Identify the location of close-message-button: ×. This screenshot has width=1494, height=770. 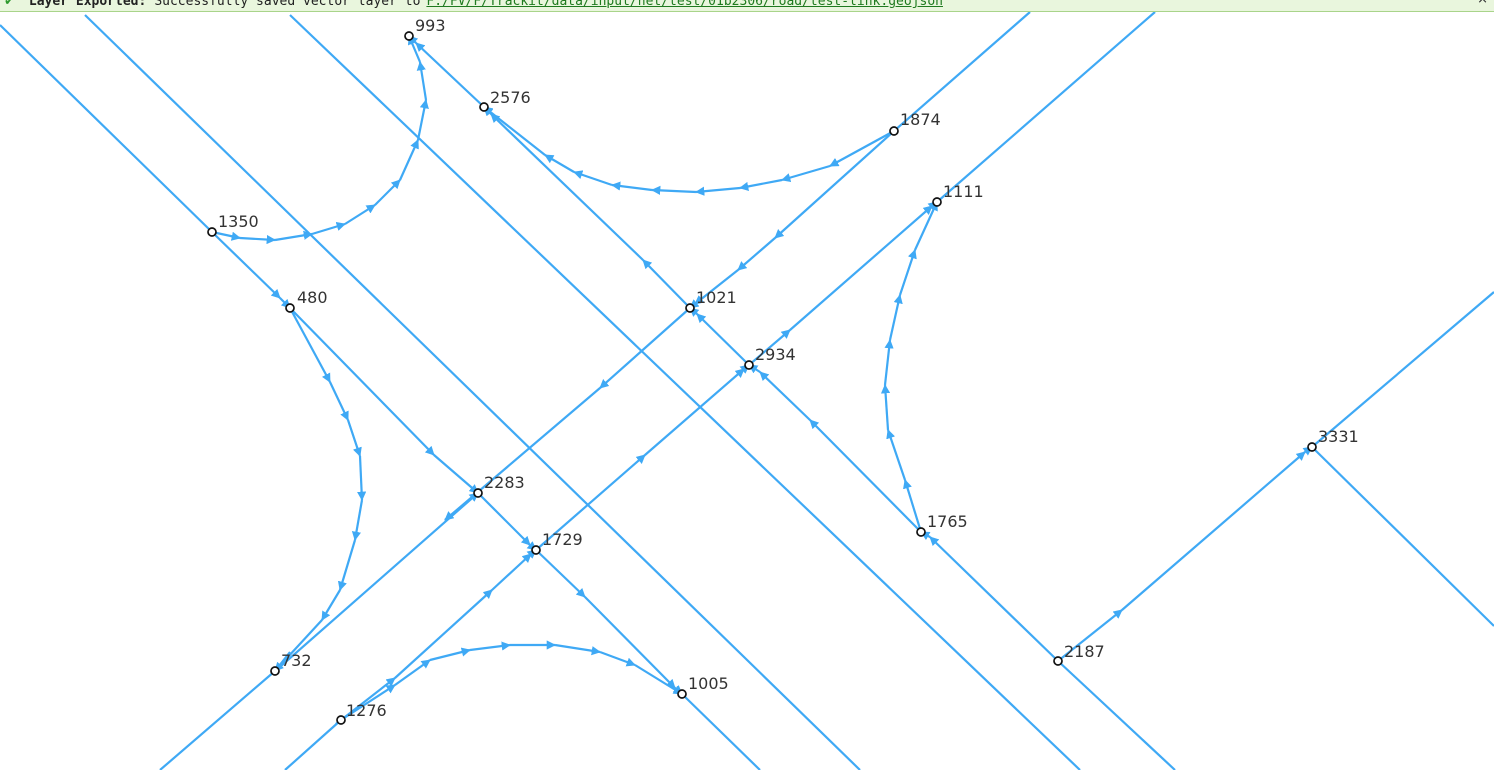
(1482, 3).